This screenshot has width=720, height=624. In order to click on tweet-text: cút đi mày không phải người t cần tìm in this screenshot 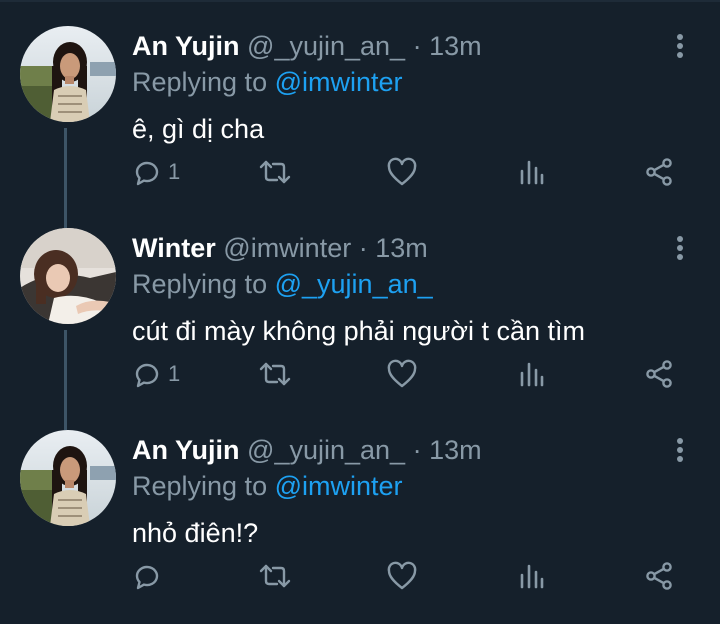, I will do `click(359, 331)`.